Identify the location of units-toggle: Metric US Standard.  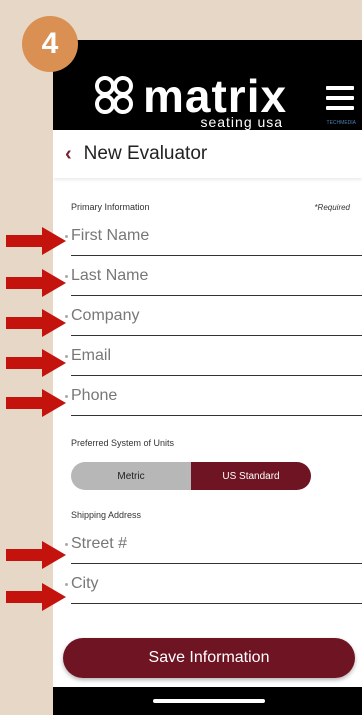
(191, 476).